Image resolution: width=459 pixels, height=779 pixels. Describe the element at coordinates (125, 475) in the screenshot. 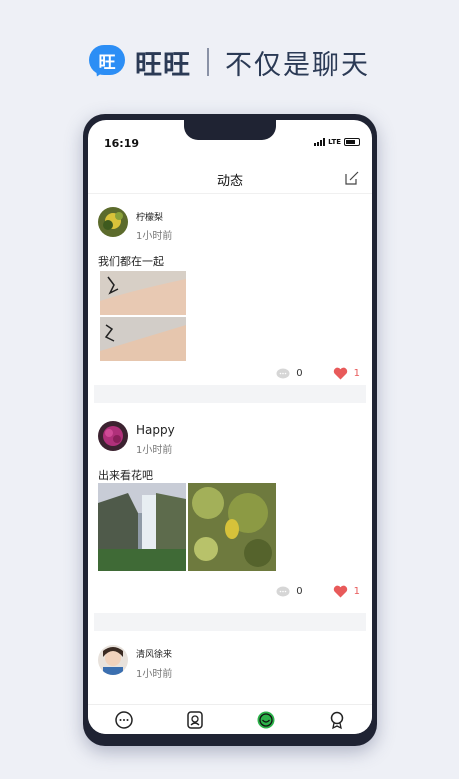

I see `post-text: 出来看花吧` at that location.